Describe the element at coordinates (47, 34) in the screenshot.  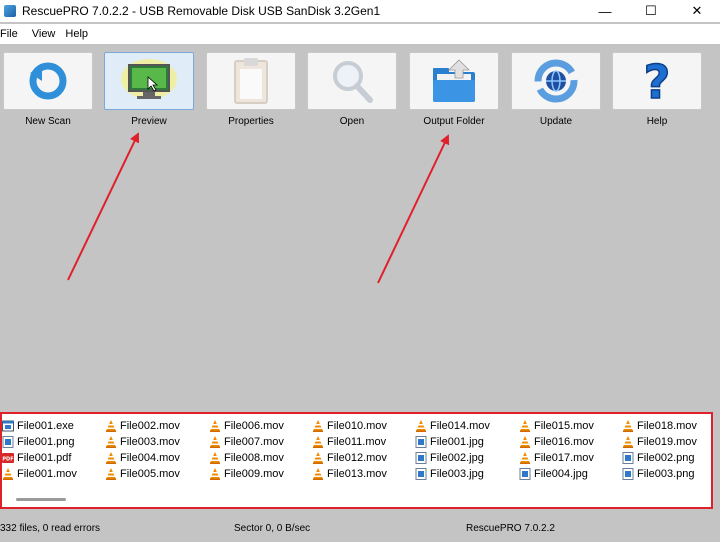
I see `menu-view: View` at that location.